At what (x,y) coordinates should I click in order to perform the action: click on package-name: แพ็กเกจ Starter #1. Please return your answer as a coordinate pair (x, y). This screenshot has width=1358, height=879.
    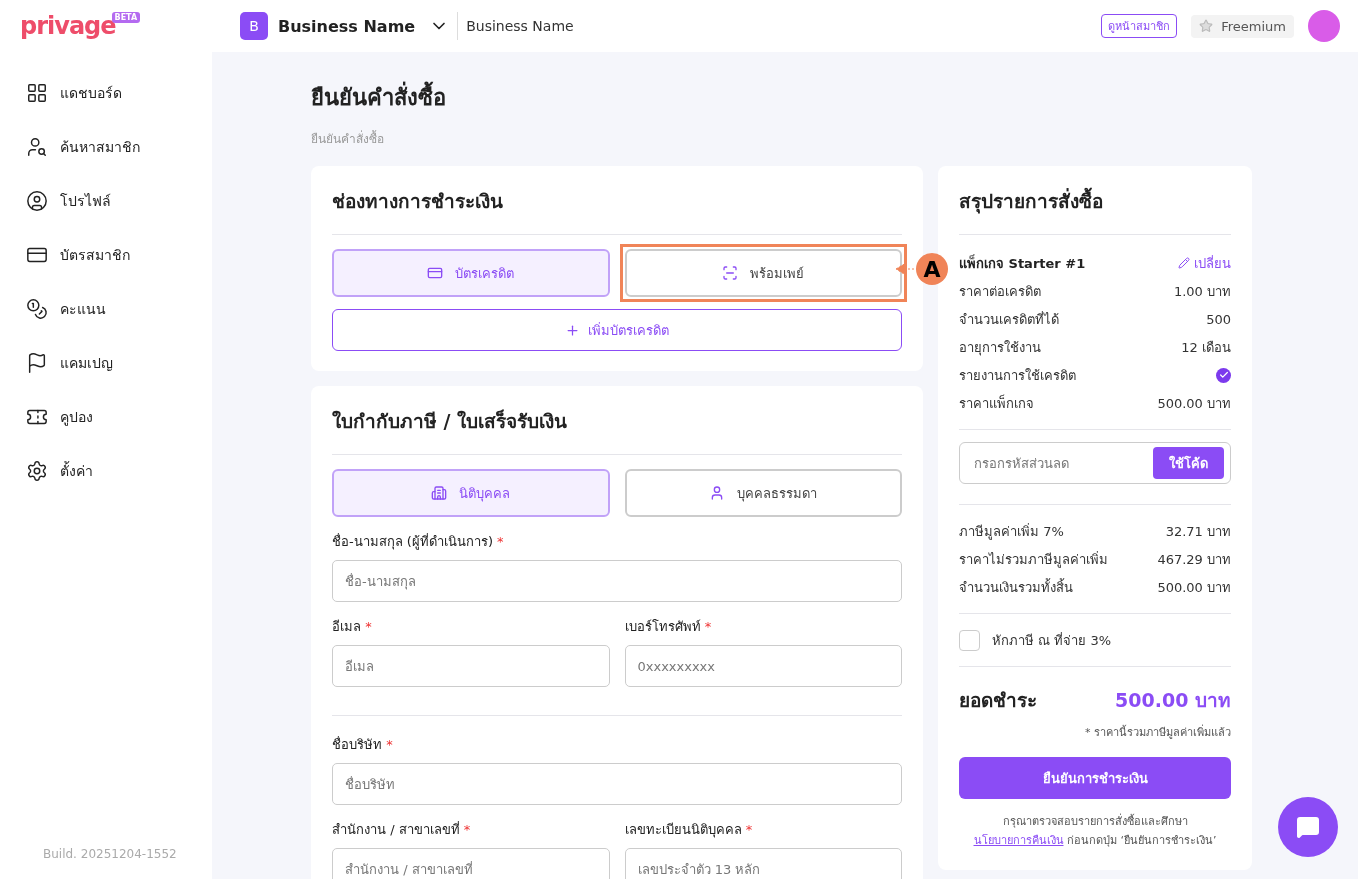
    Looking at the image, I should click on (1022, 263).